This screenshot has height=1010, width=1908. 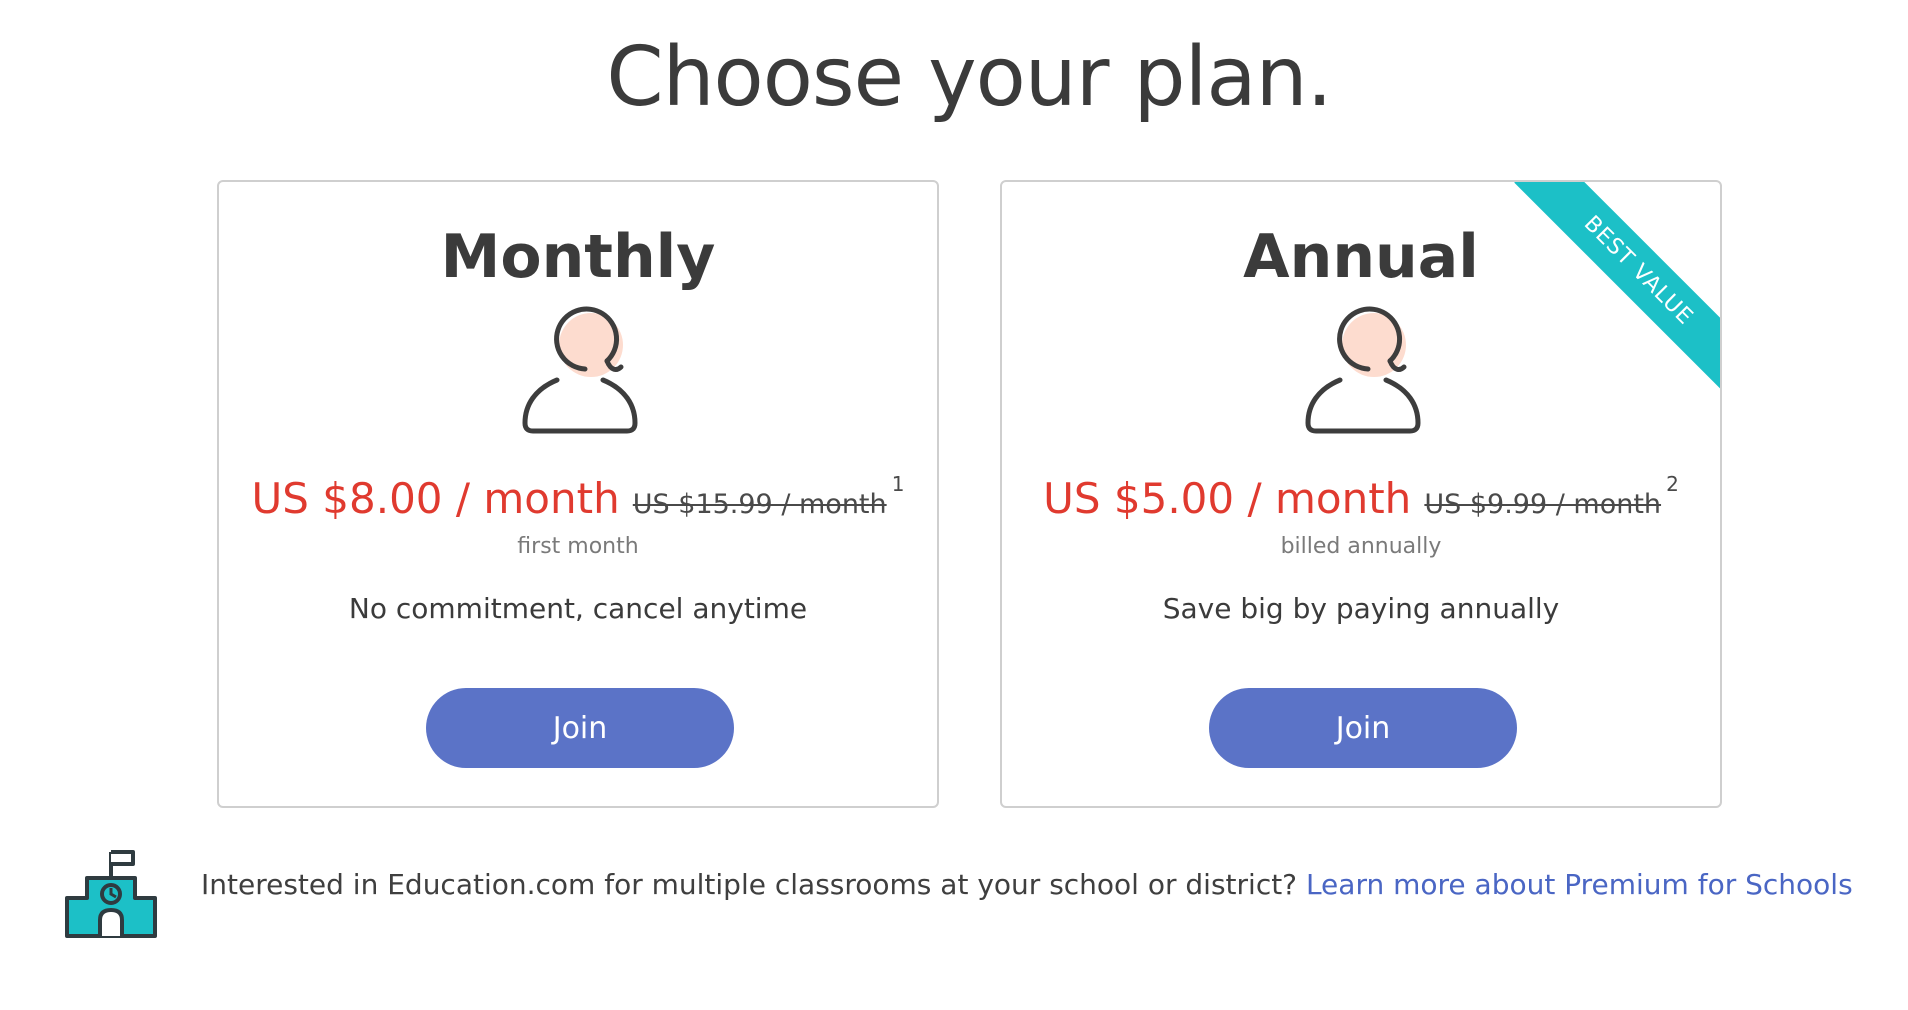 I want to click on price-note: billed annually, so click(x=1361, y=546).